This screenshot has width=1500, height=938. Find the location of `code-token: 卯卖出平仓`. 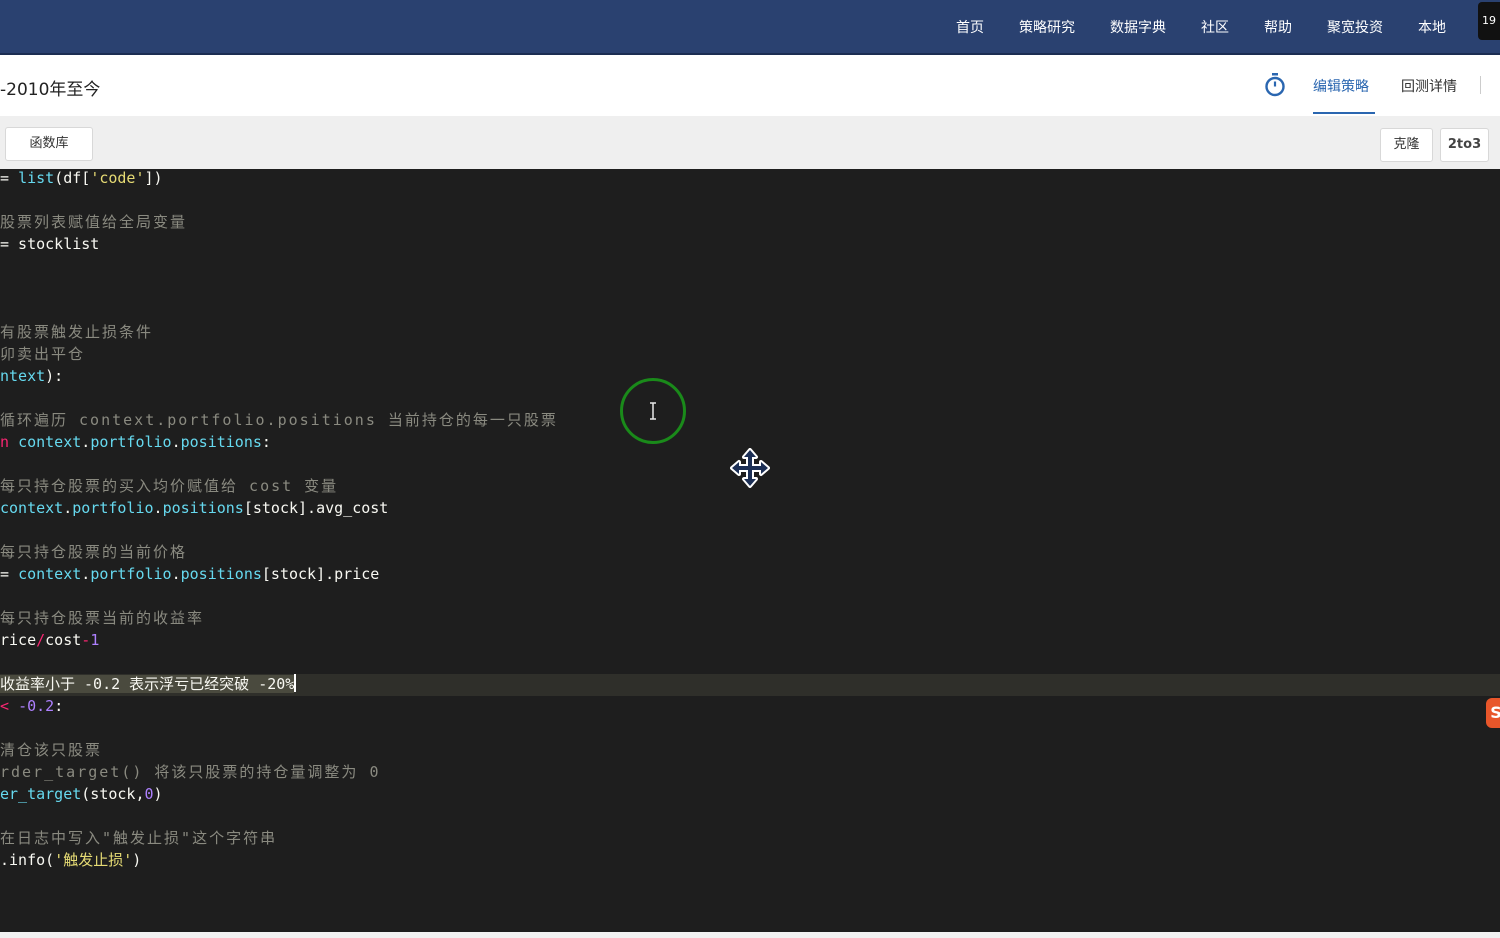

code-token: 卯卖出平仓 is located at coordinates (43, 354).